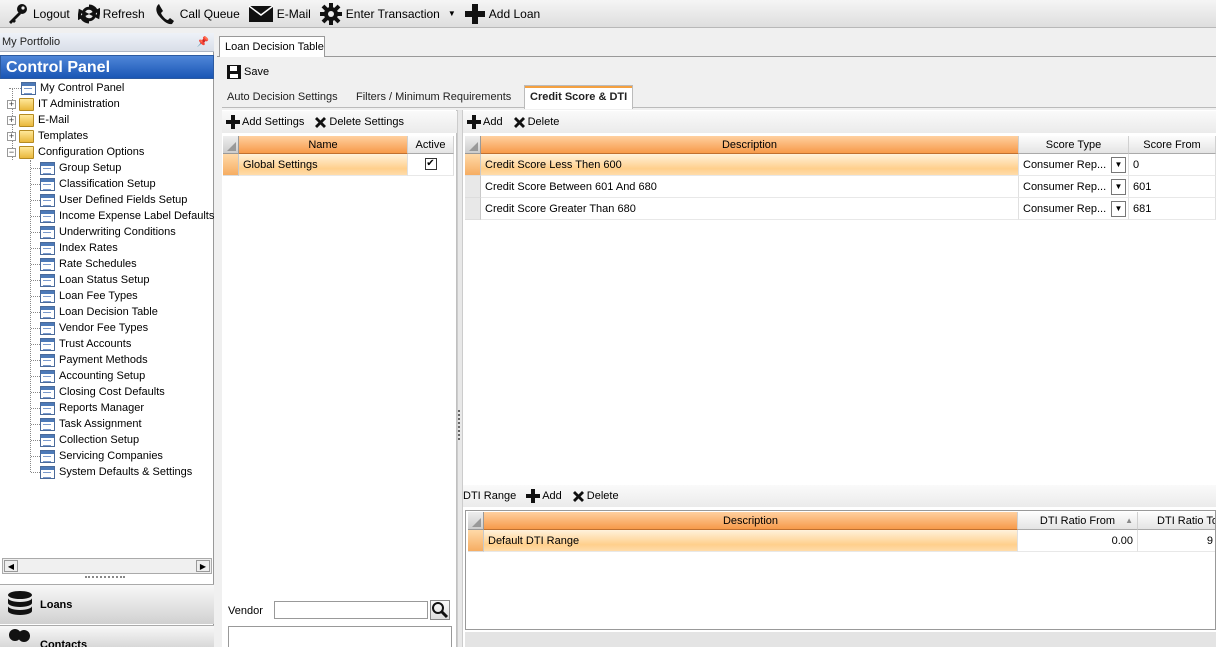 This screenshot has width=1216, height=647. What do you see at coordinates (1078, 521) in the screenshot?
I see `column-header-dti-from: DTI Ratio From ▲` at bounding box center [1078, 521].